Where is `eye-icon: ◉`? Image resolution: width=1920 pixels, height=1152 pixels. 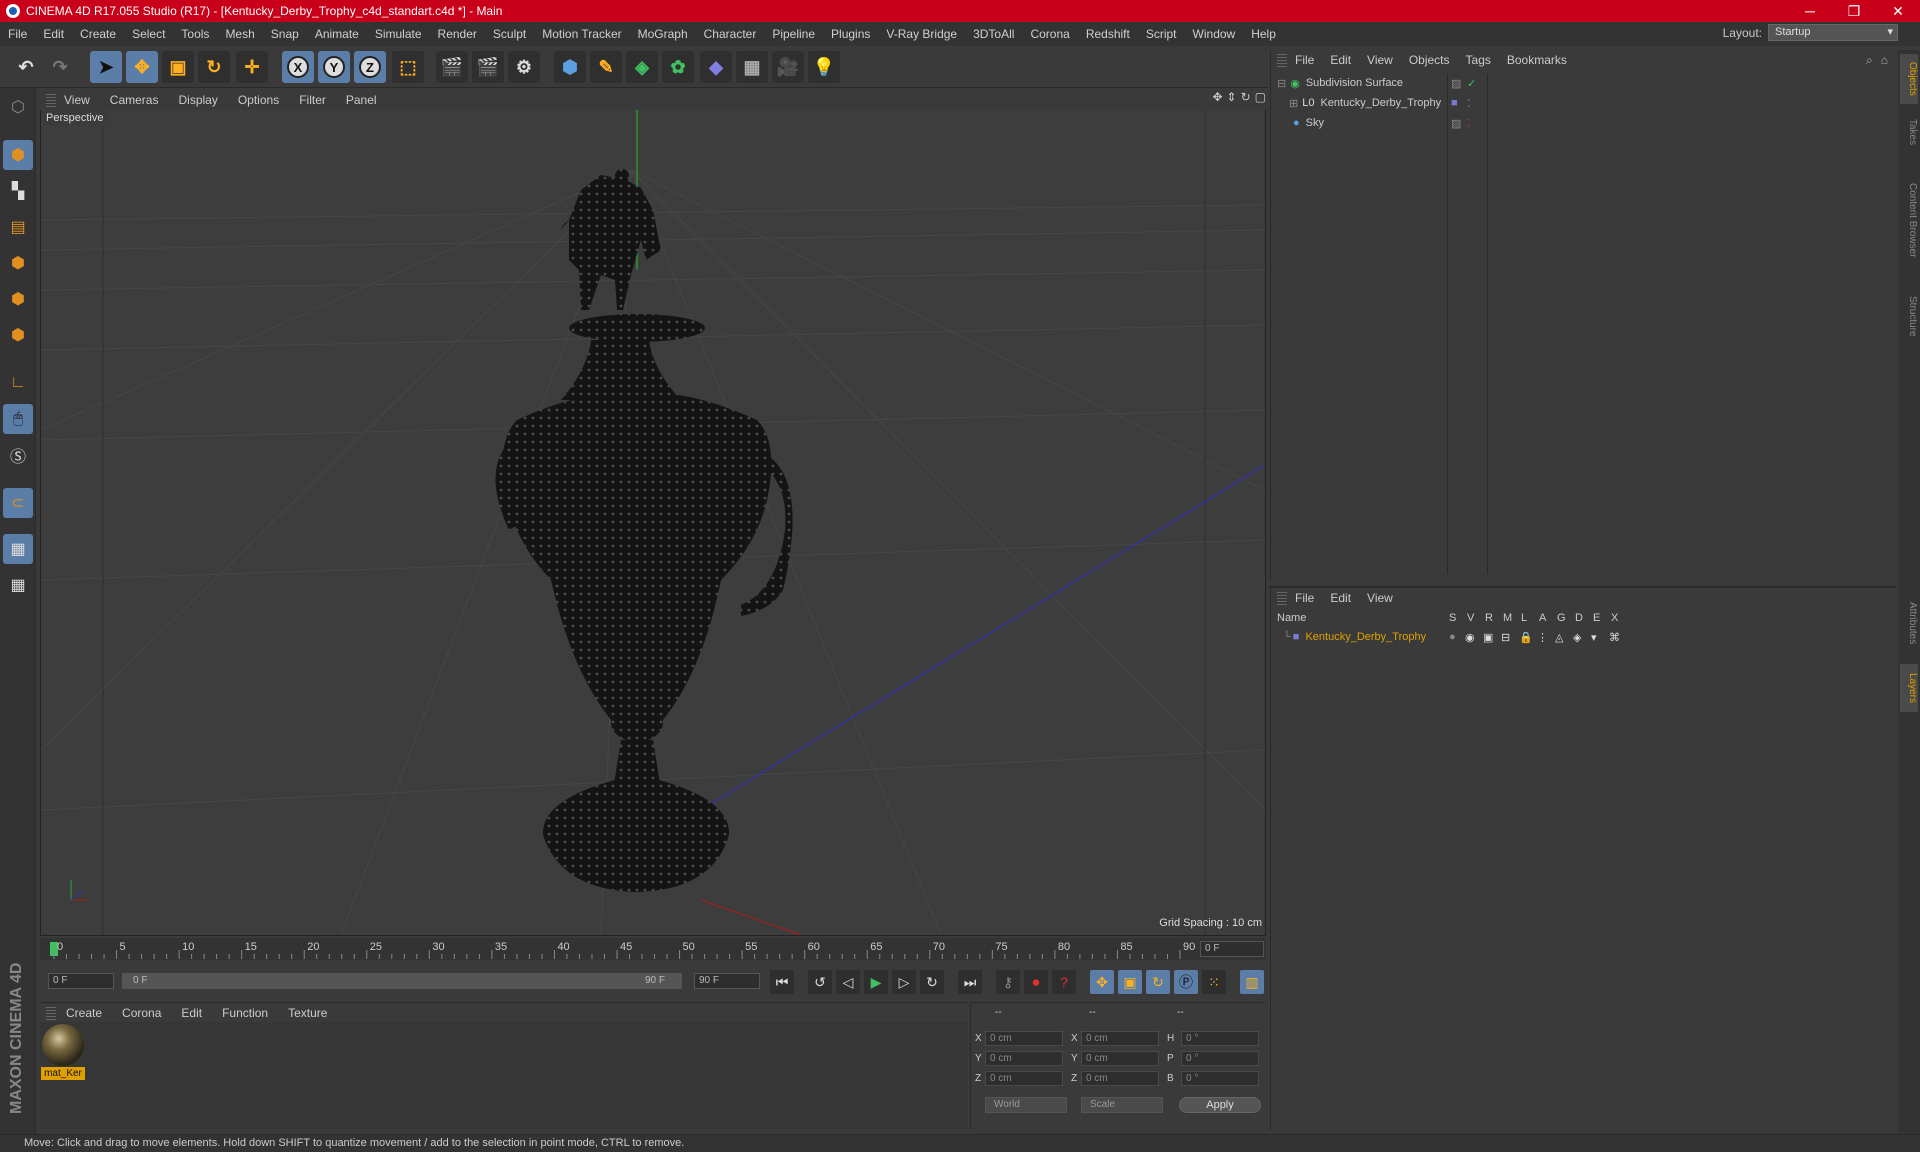
eye-icon: ◉ is located at coordinates (1470, 637).